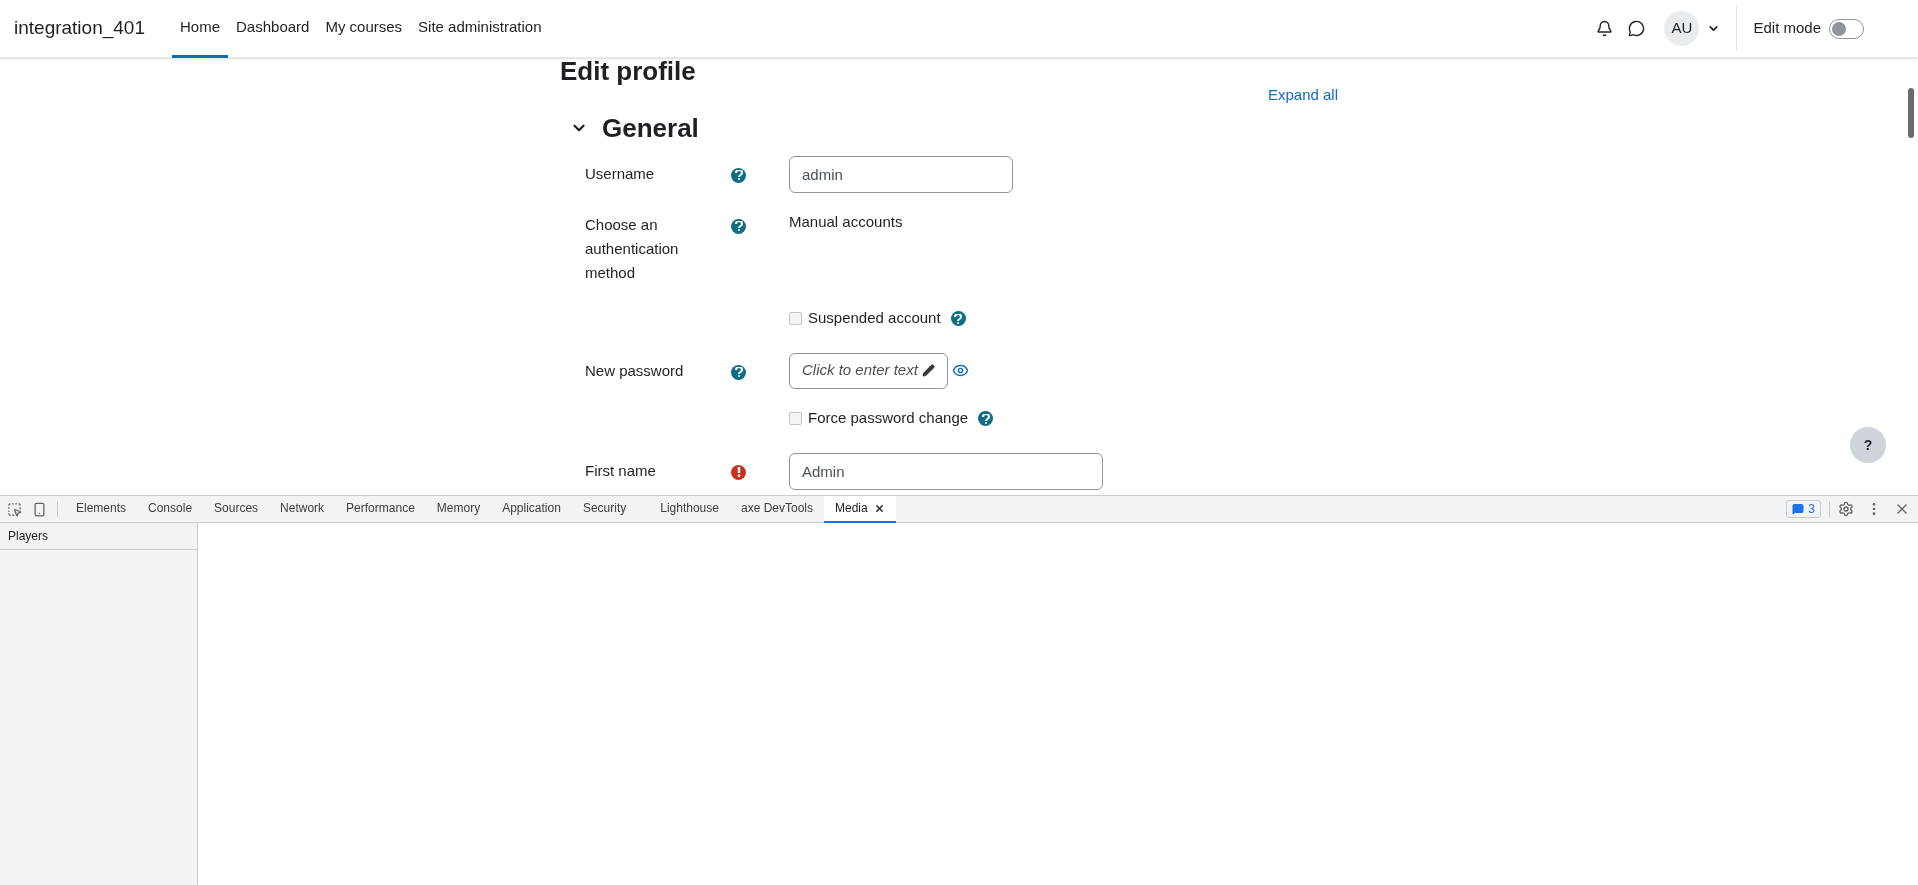 This screenshot has width=1918, height=885. I want to click on notification-icon, so click(1605, 28).